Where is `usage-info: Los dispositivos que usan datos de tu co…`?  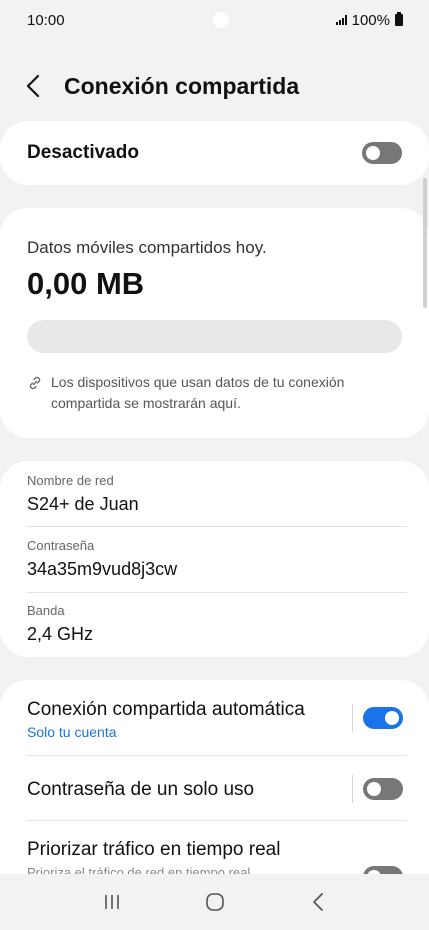
usage-info: Los dispositivos que usan datos de tu co… is located at coordinates (208, 393).